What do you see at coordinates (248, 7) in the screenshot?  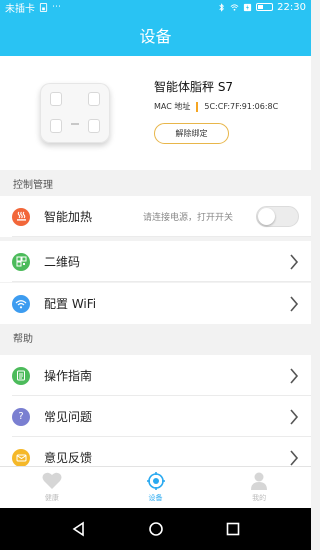 I see `charging-icon` at bounding box center [248, 7].